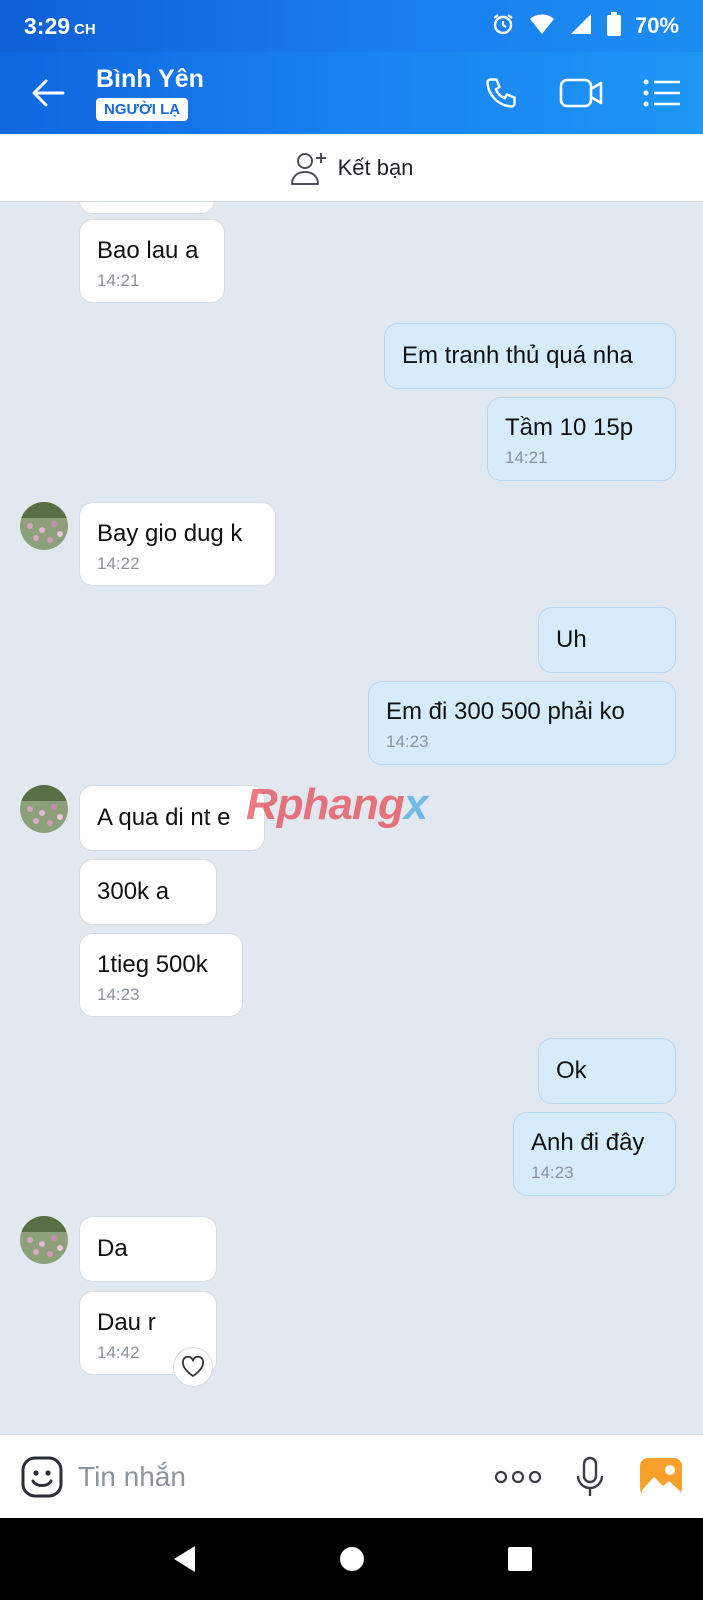 The image size is (703, 1600). Describe the element at coordinates (351, 93) in the screenshot. I see `chat-header: Bình Yên NGƯỜI LẠ` at that location.